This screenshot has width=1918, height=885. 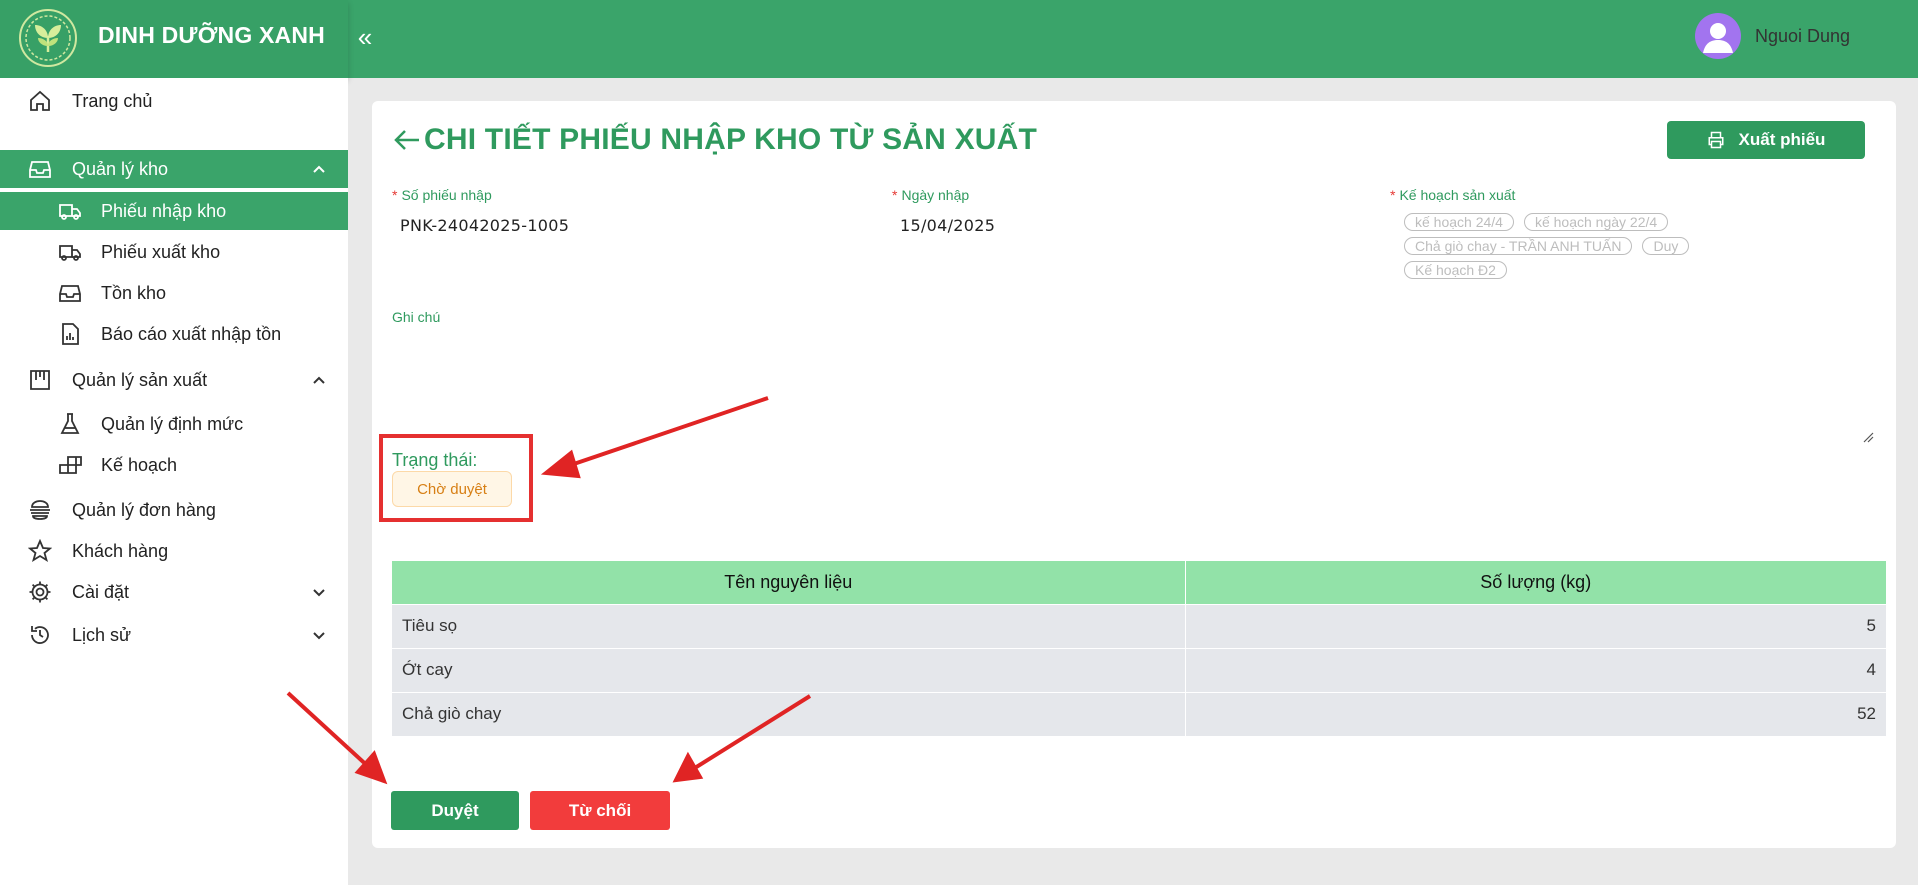 What do you see at coordinates (112, 101) in the screenshot?
I see `sidebar-item-label: Trang chủ` at bounding box center [112, 101].